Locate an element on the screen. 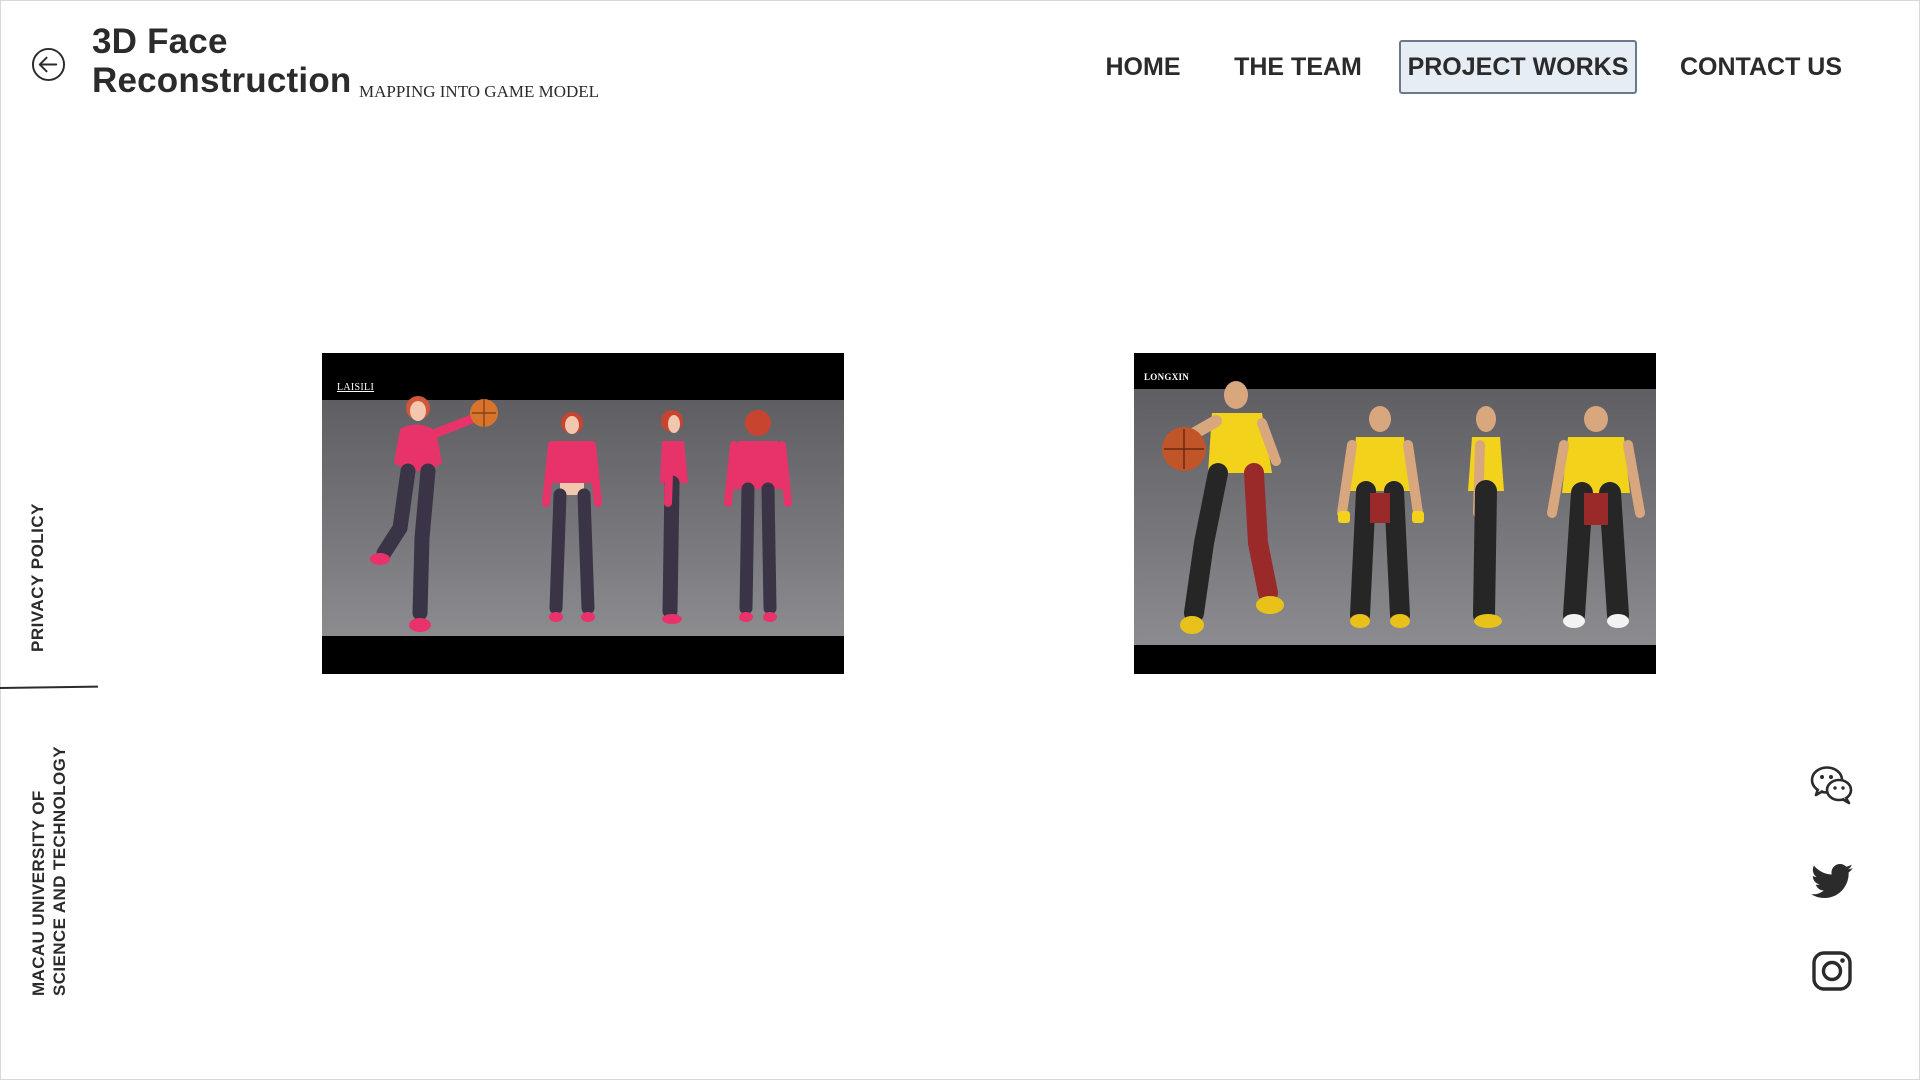  twitter-icon is located at coordinates (1832, 880).